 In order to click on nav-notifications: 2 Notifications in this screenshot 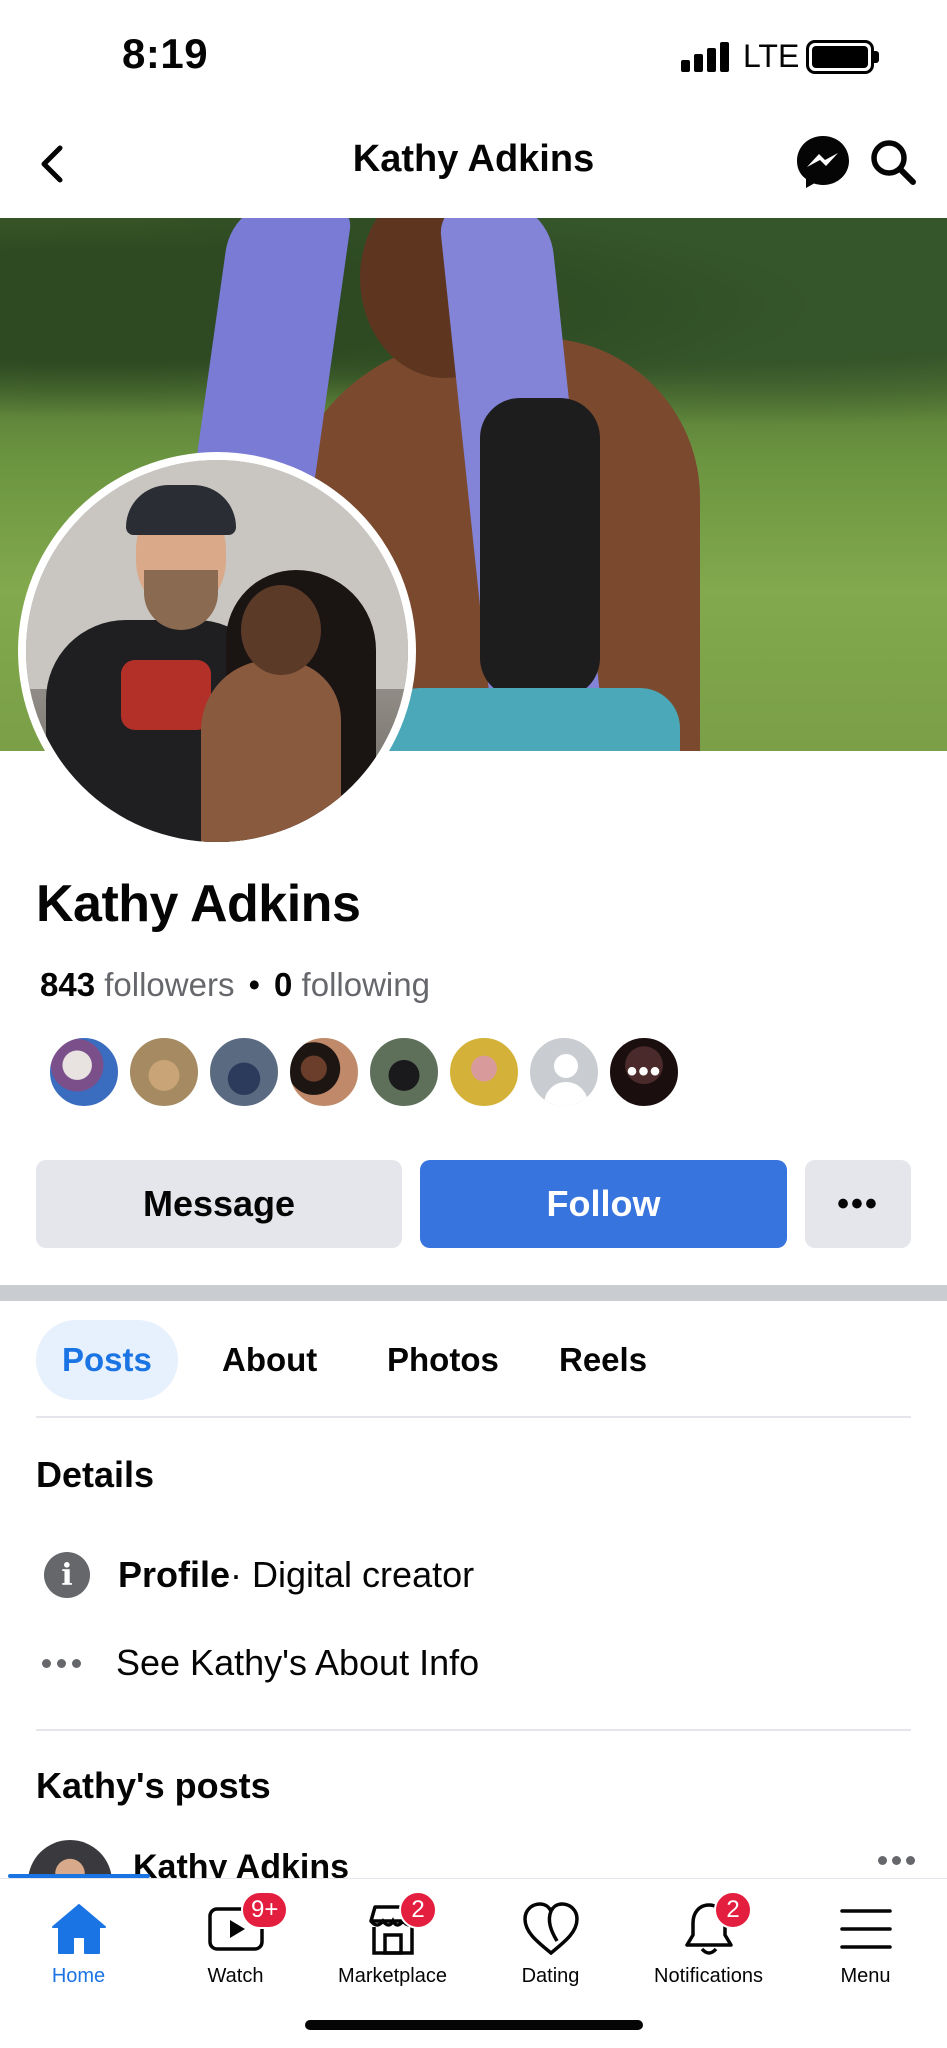, I will do `click(708, 1939)`.